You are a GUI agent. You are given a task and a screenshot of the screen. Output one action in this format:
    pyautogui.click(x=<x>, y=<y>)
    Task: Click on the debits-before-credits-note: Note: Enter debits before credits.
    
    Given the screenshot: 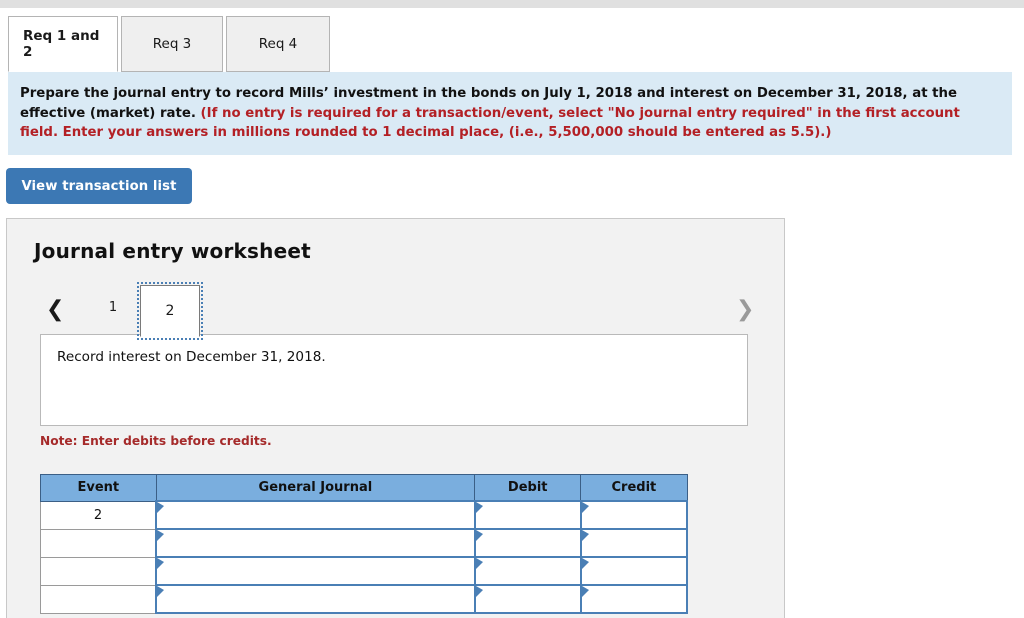 What is the action you would take?
    pyautogui.click(x=156, y=441)
    